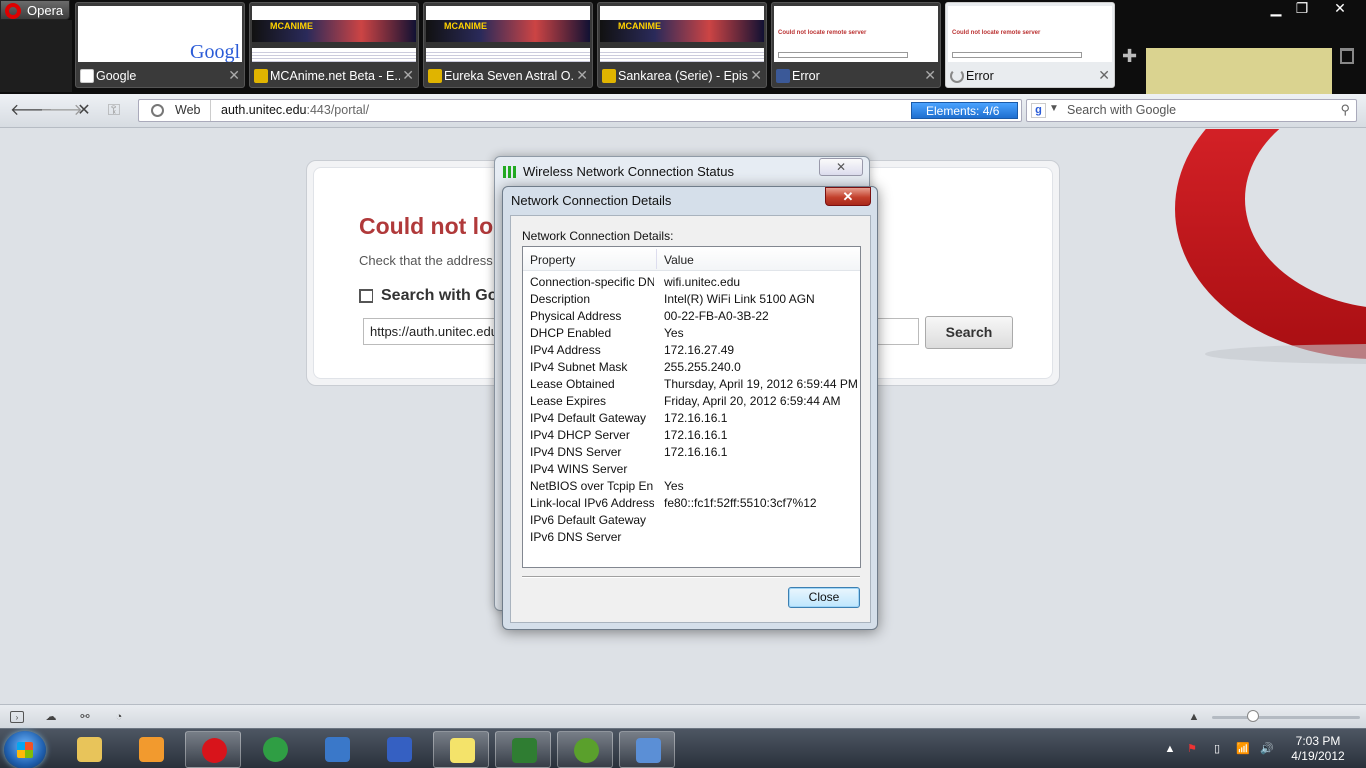  What do you see at coordinates (1270, 246) in the screenshot?
I see `opera-watermark-logo` at bounding box center [1270, 246].